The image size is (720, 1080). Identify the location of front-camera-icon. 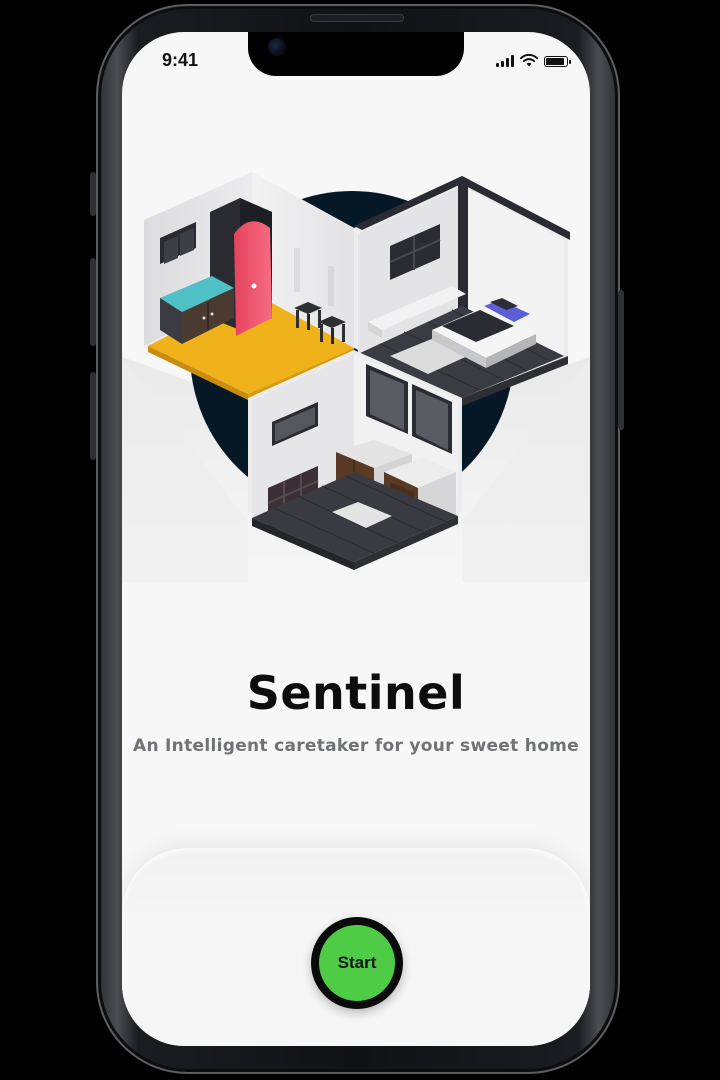
(277, 47).